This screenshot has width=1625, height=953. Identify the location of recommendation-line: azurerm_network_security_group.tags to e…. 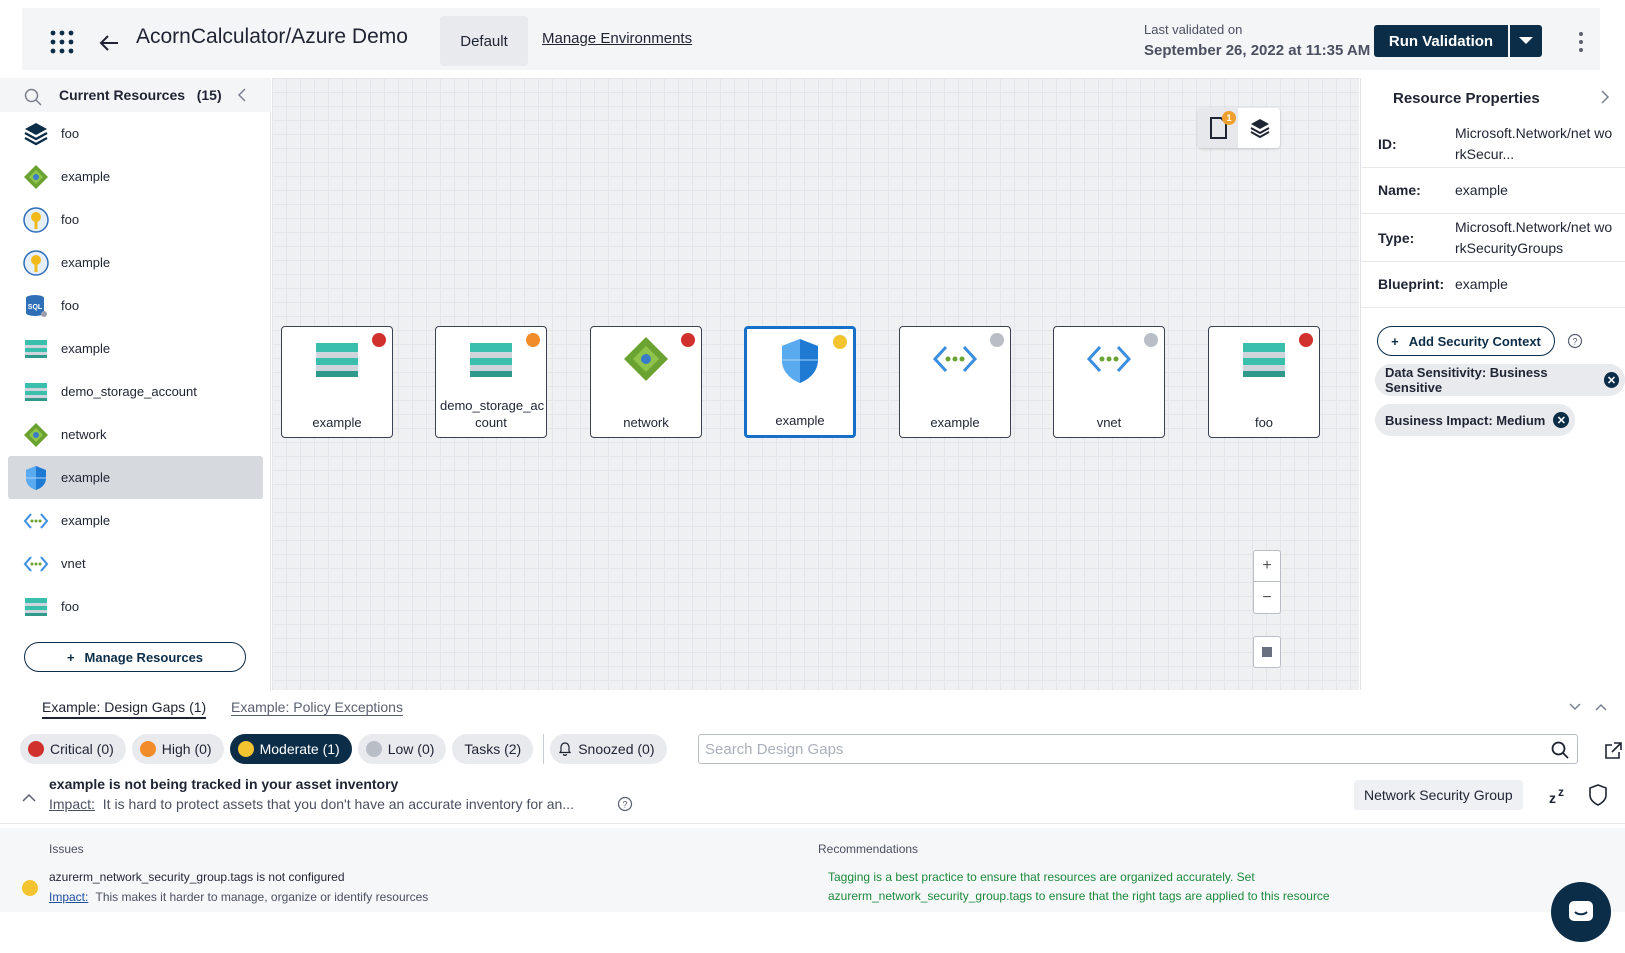
(1079, 896).